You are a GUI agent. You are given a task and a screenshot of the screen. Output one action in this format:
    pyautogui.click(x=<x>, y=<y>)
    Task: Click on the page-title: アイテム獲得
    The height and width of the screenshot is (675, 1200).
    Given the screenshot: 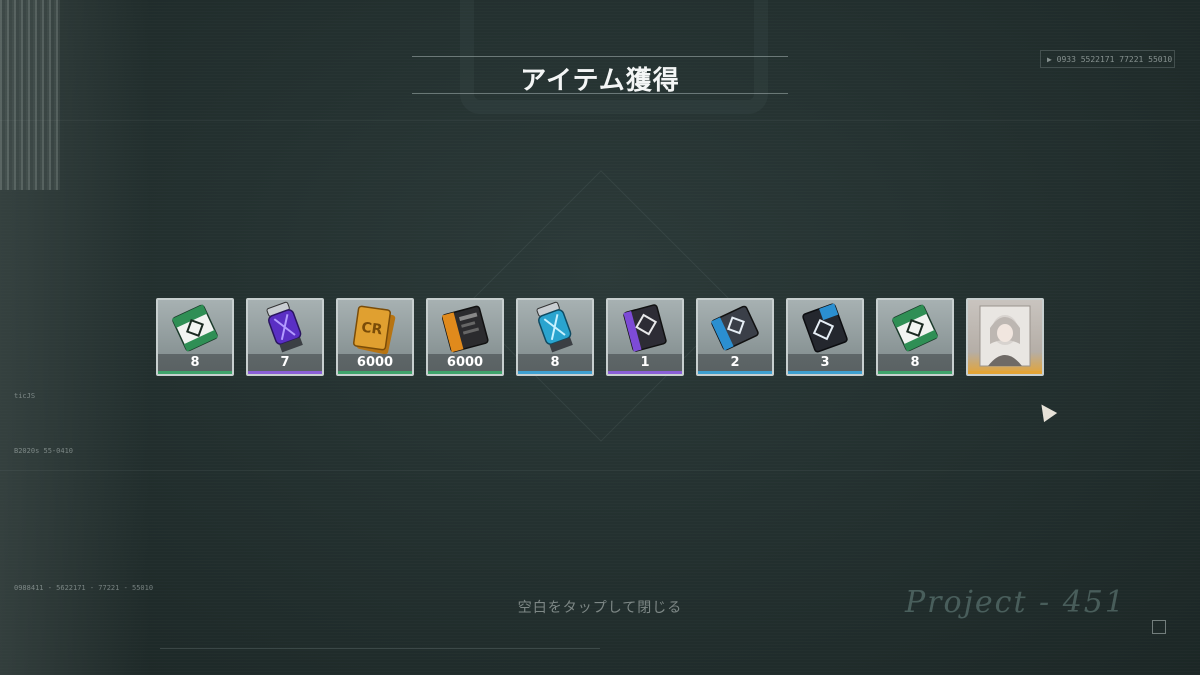 What is the action you would take?
    pyautogui.click(x=600, y=81)
    